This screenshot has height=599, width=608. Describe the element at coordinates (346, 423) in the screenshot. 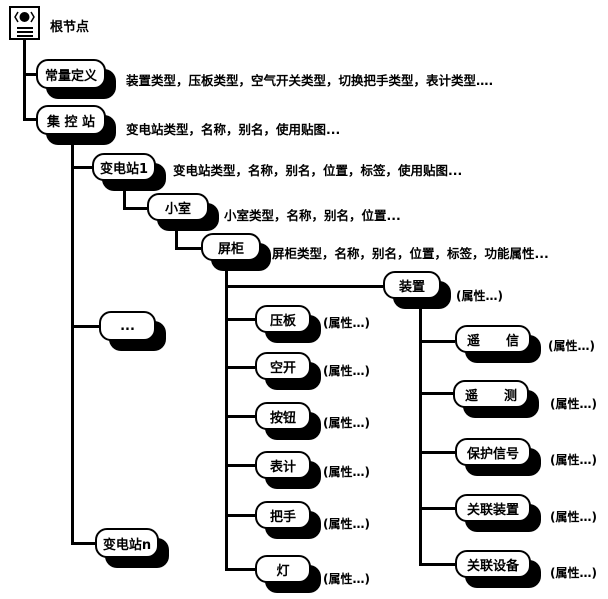

I see `button-attr: (属性…)` at that location.